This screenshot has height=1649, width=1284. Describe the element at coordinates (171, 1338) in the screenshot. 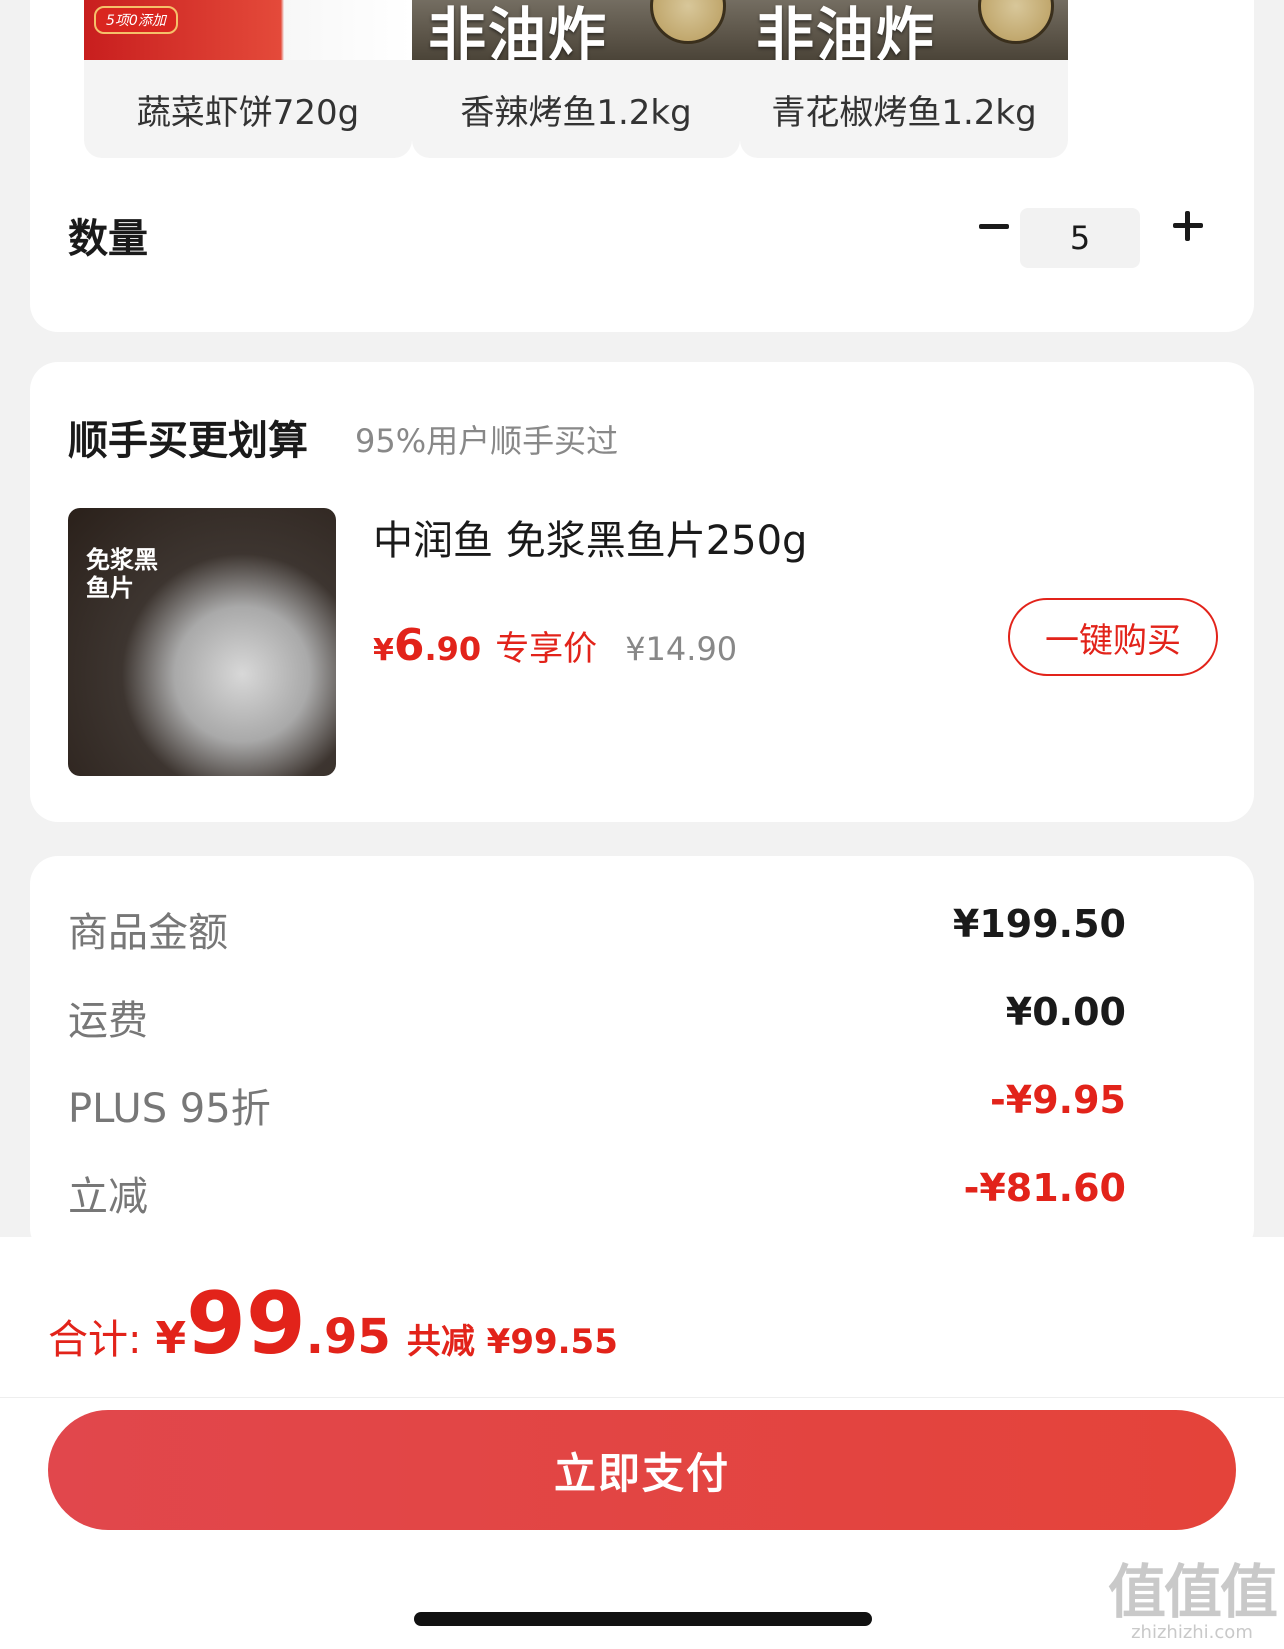

I see `total-currency: ¥` at that location.